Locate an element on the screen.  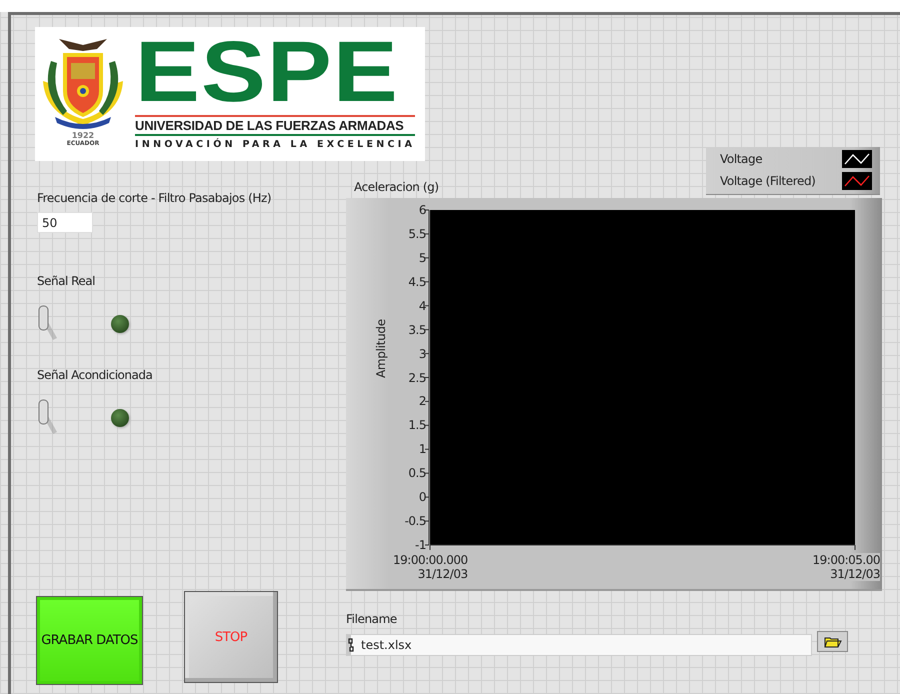
logo-wordmark: ESPE is located at coordinates (267, 72).